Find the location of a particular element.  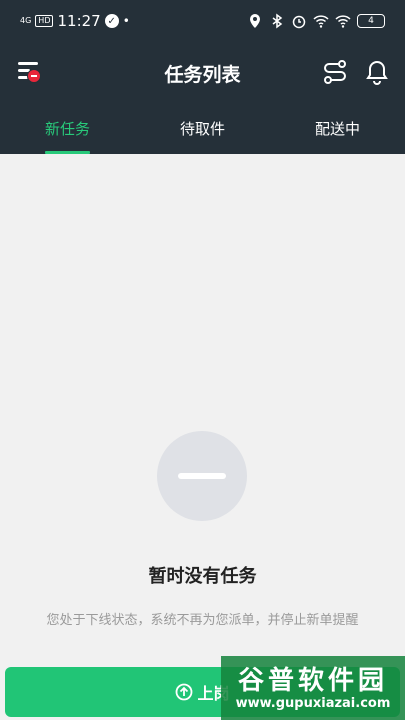

tab-delivering: 配送中 is located at coordinates (337, 133).